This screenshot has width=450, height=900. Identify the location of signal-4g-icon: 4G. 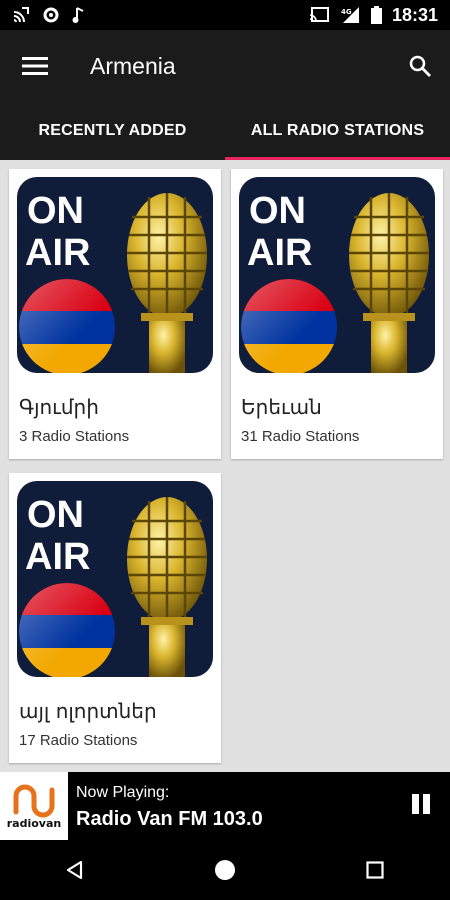
(350, 15).